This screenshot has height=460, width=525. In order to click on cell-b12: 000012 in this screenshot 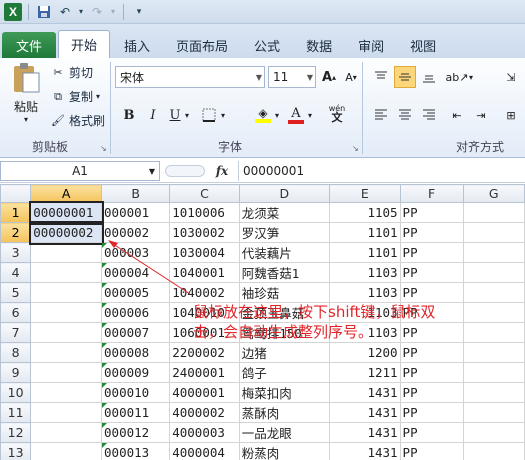, I will do `click(136, 432)`.